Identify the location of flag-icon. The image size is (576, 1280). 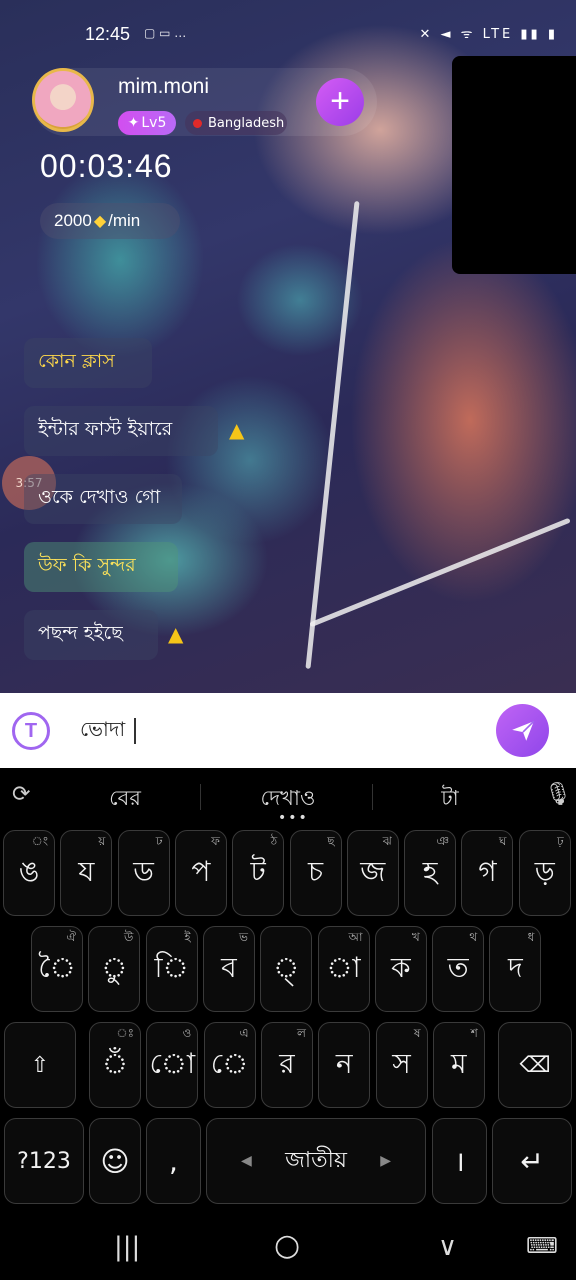
(197, 123).